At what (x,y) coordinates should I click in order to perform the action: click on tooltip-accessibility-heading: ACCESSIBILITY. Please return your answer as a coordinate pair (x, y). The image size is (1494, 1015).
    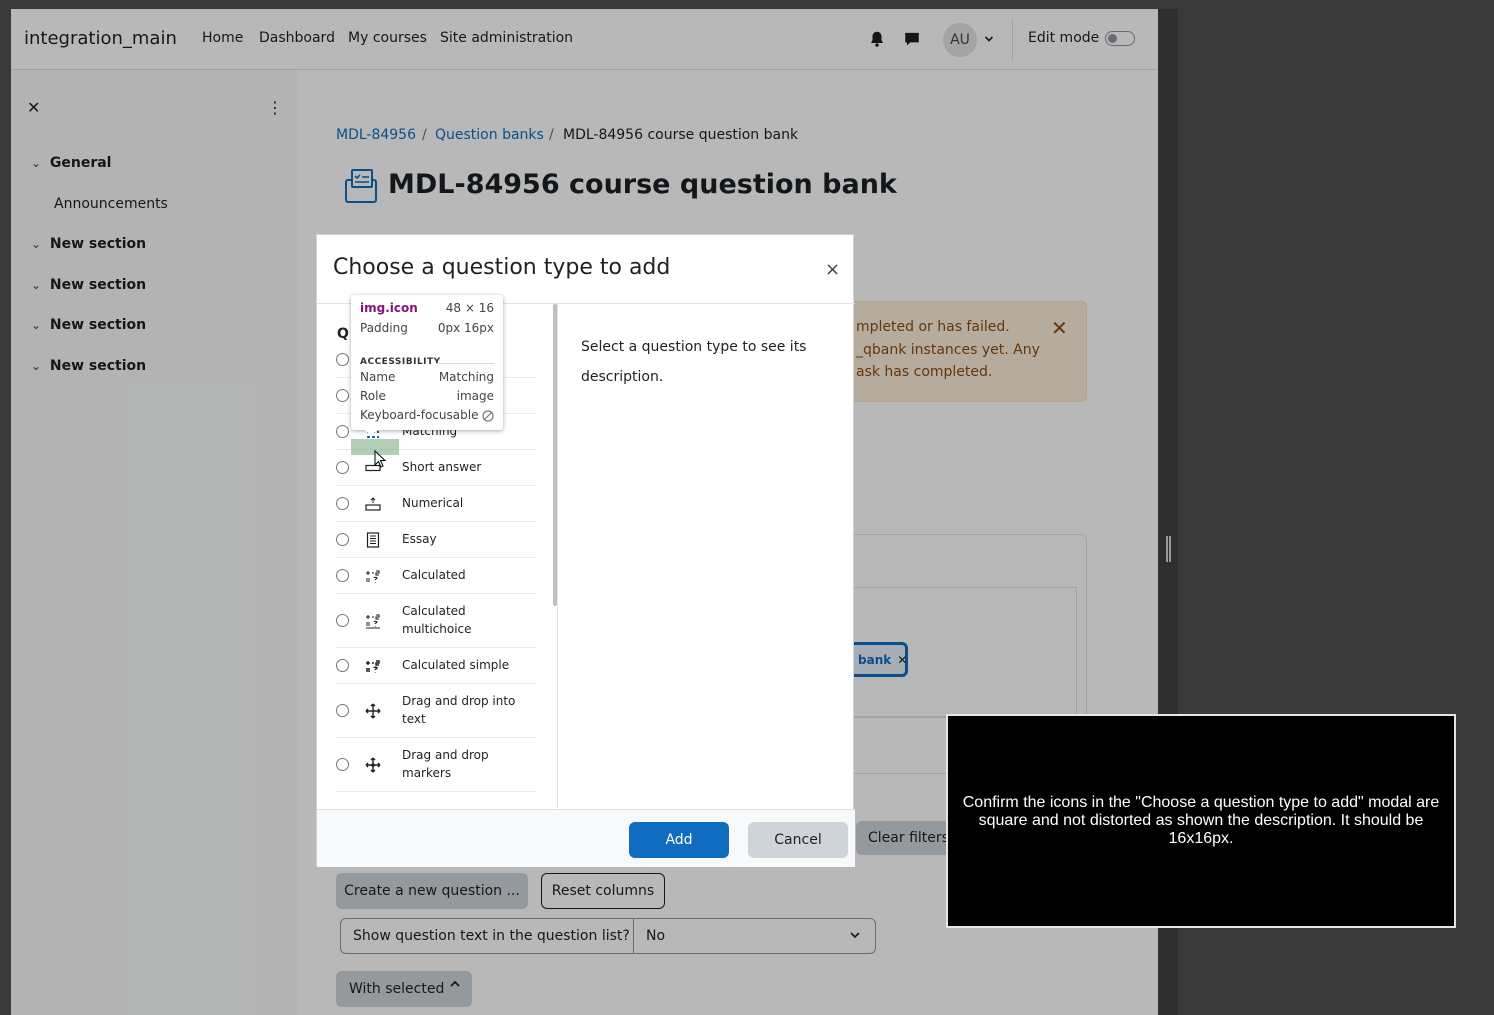
    Looking at the image, I should click on (400, 362).